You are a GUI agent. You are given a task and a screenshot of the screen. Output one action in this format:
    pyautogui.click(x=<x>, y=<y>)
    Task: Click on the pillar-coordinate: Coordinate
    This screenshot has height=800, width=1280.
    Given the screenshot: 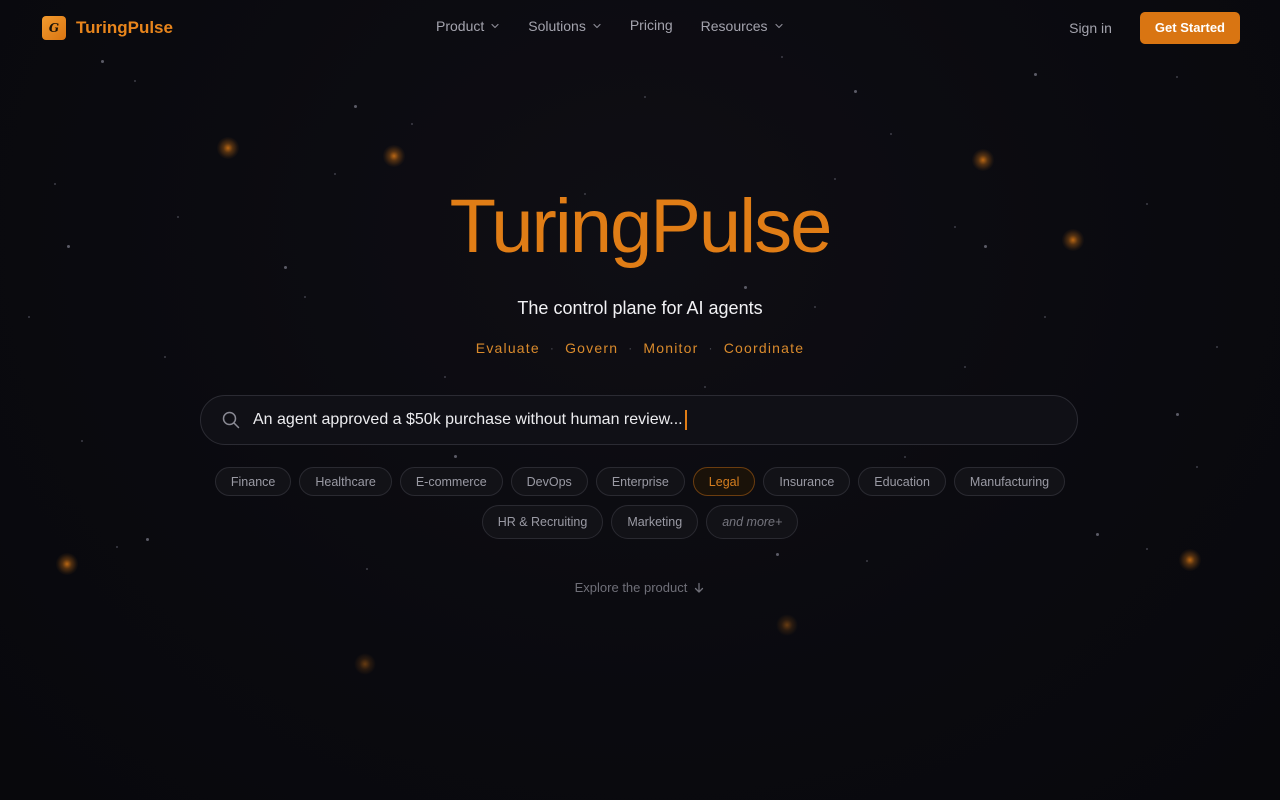 What is the action you would take?
    pyautogui.click(x=764, y=348)
    